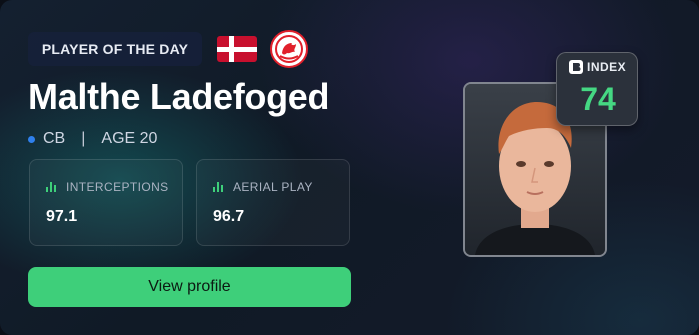 The width and height of the screenshot is (699, 335). Describe the element at coordinates (106, 202) in the screenshot. I see `stat-card-interceptions: INTERCEPTIONS 97.1` at that location.